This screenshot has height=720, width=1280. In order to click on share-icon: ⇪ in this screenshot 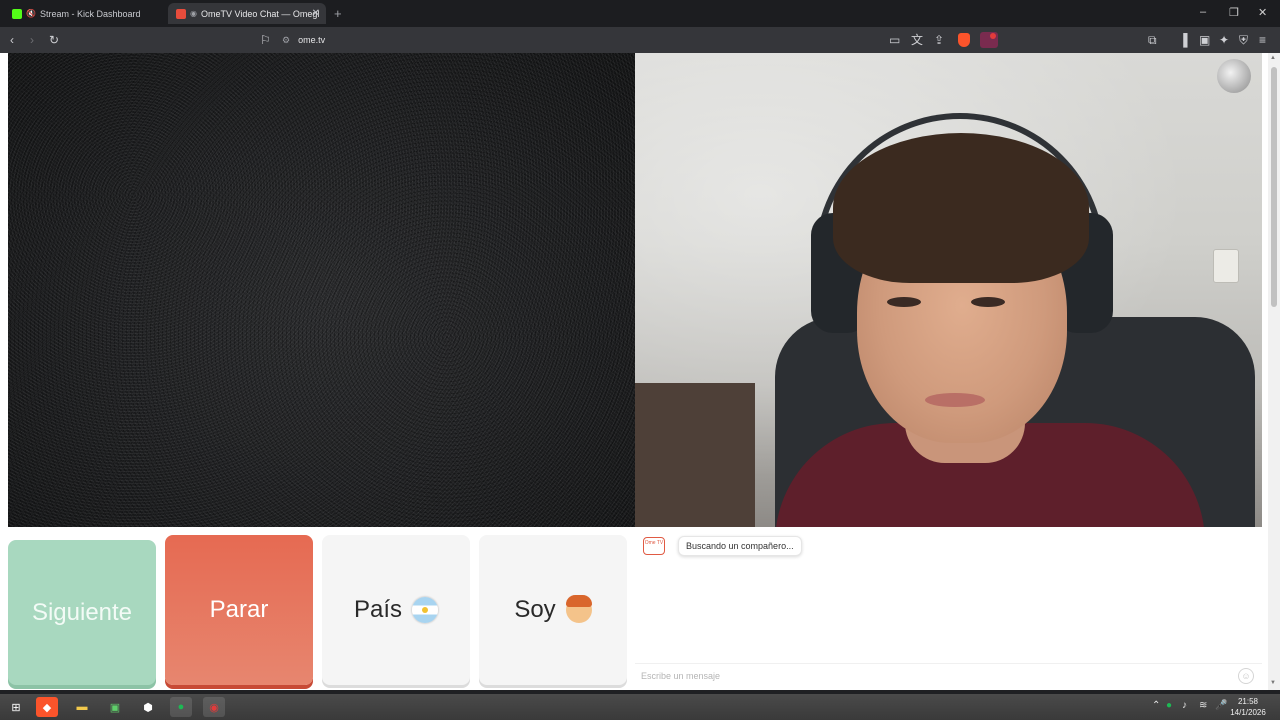, I will do `click(939, 40)`.